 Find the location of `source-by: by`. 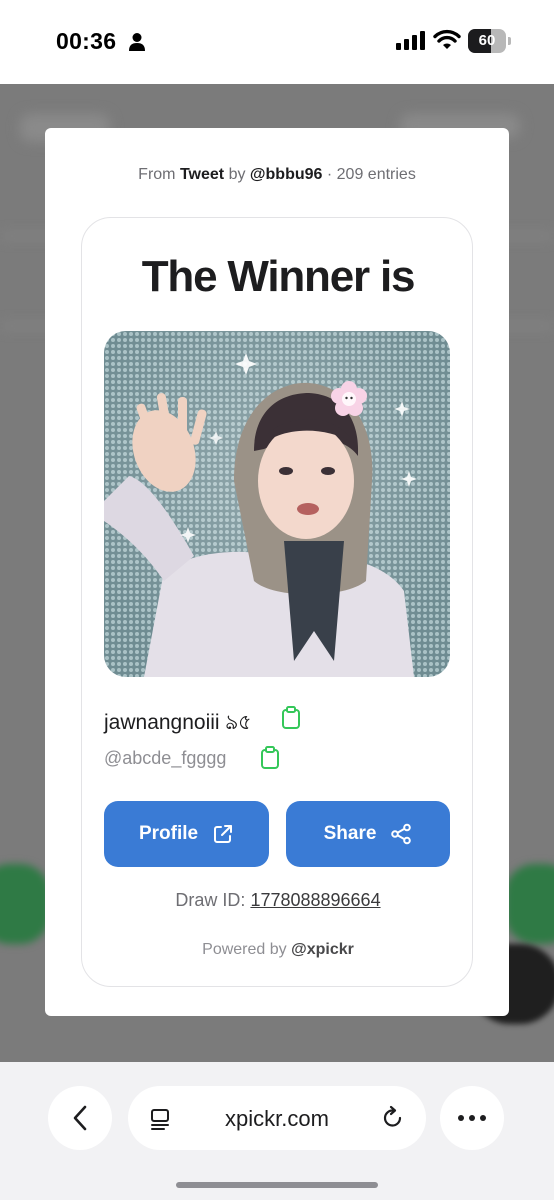

source-by: by is located at coordinates (237, 174).